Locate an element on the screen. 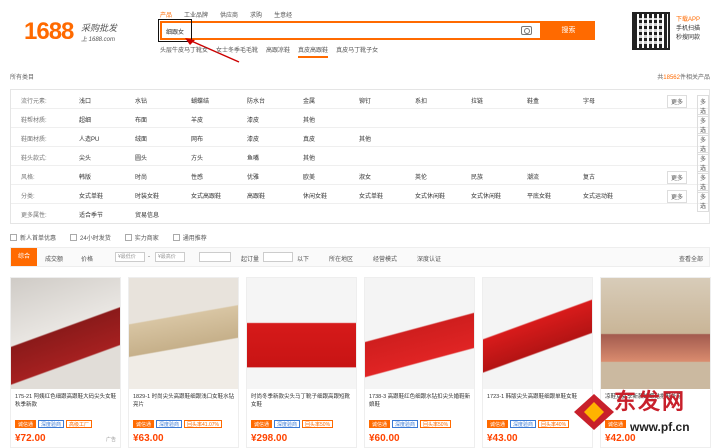 This screenshot has width=720, height=448. sort-price-button: 价格 is located at coordinates (87, 258).